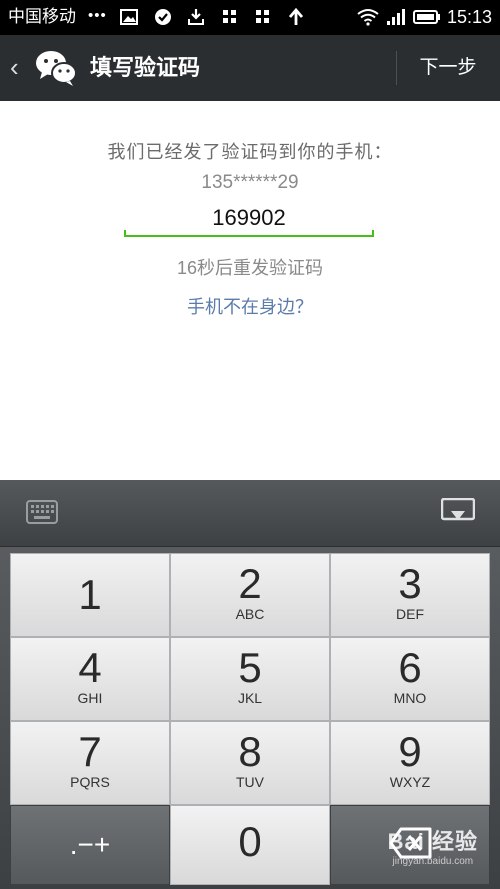  I want to click on key-digit: 5, so click(250, 667).